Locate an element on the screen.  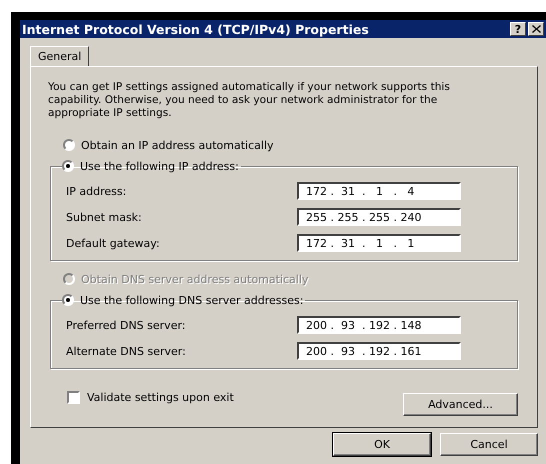
close-icon is located at coordinates (536, 29).